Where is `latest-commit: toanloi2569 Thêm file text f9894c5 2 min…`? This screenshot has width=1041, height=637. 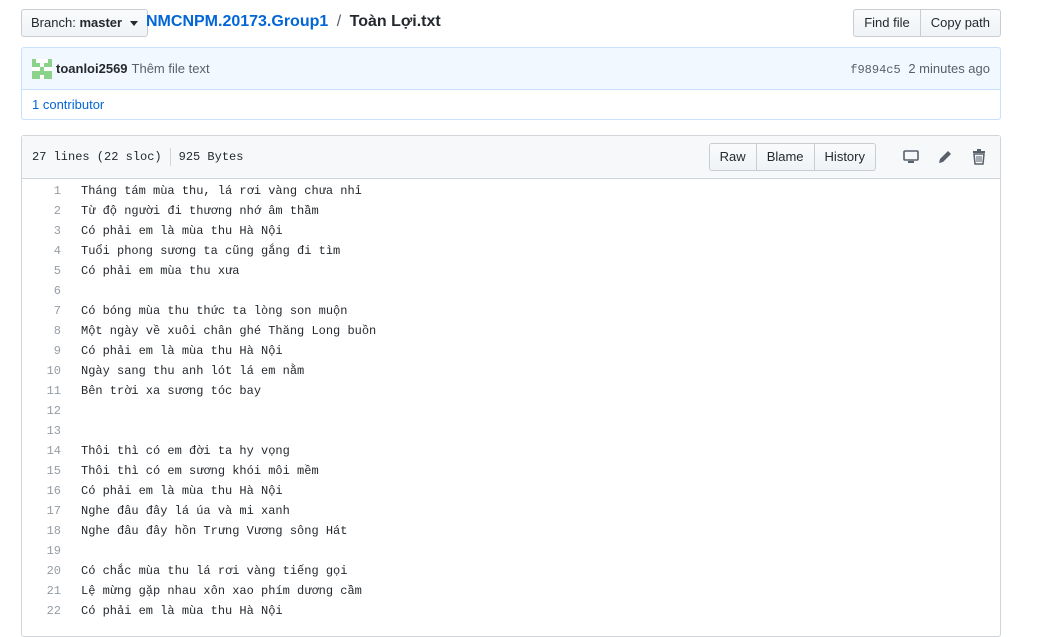
latest-commit: toanloi2569 Thêm file text f9894c5 2 min… is located at coordinates (511, 69).